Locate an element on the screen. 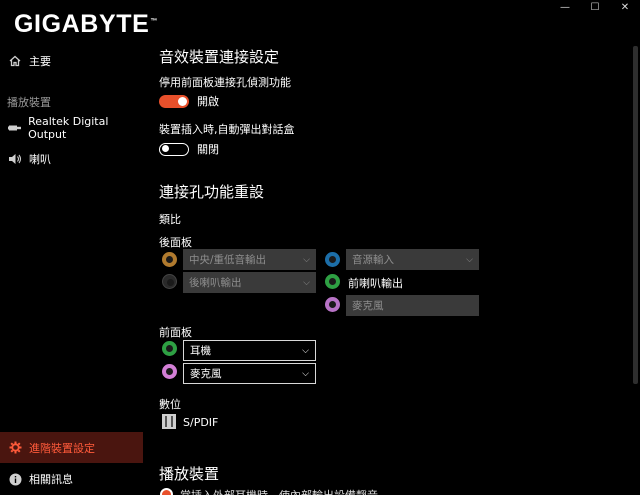 This screenshot has height=495, width=640. spdif-icon is located at coordinates (169, 421).